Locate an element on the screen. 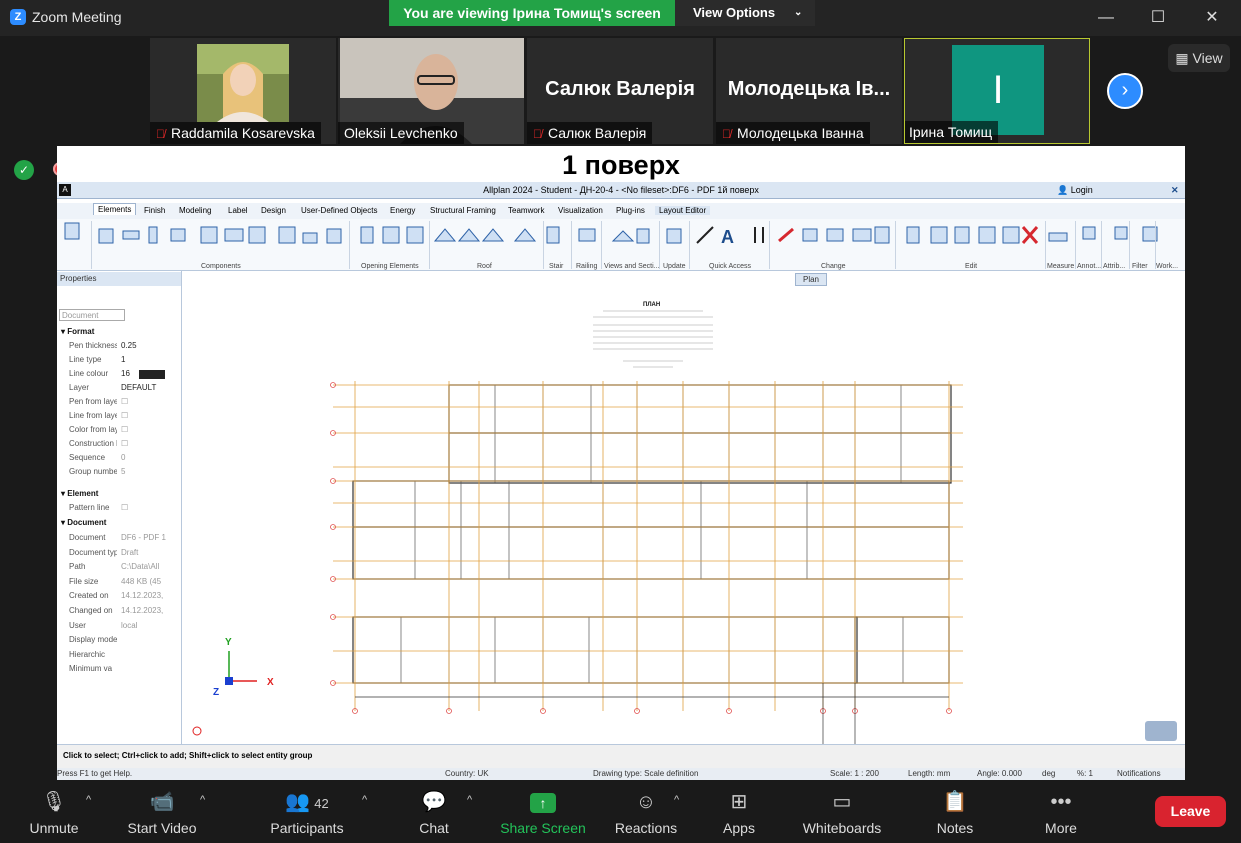 This screenshot has height=843, width=1241. scale-text: Scale: 1 : 200 is located at coordinates (854, 773).